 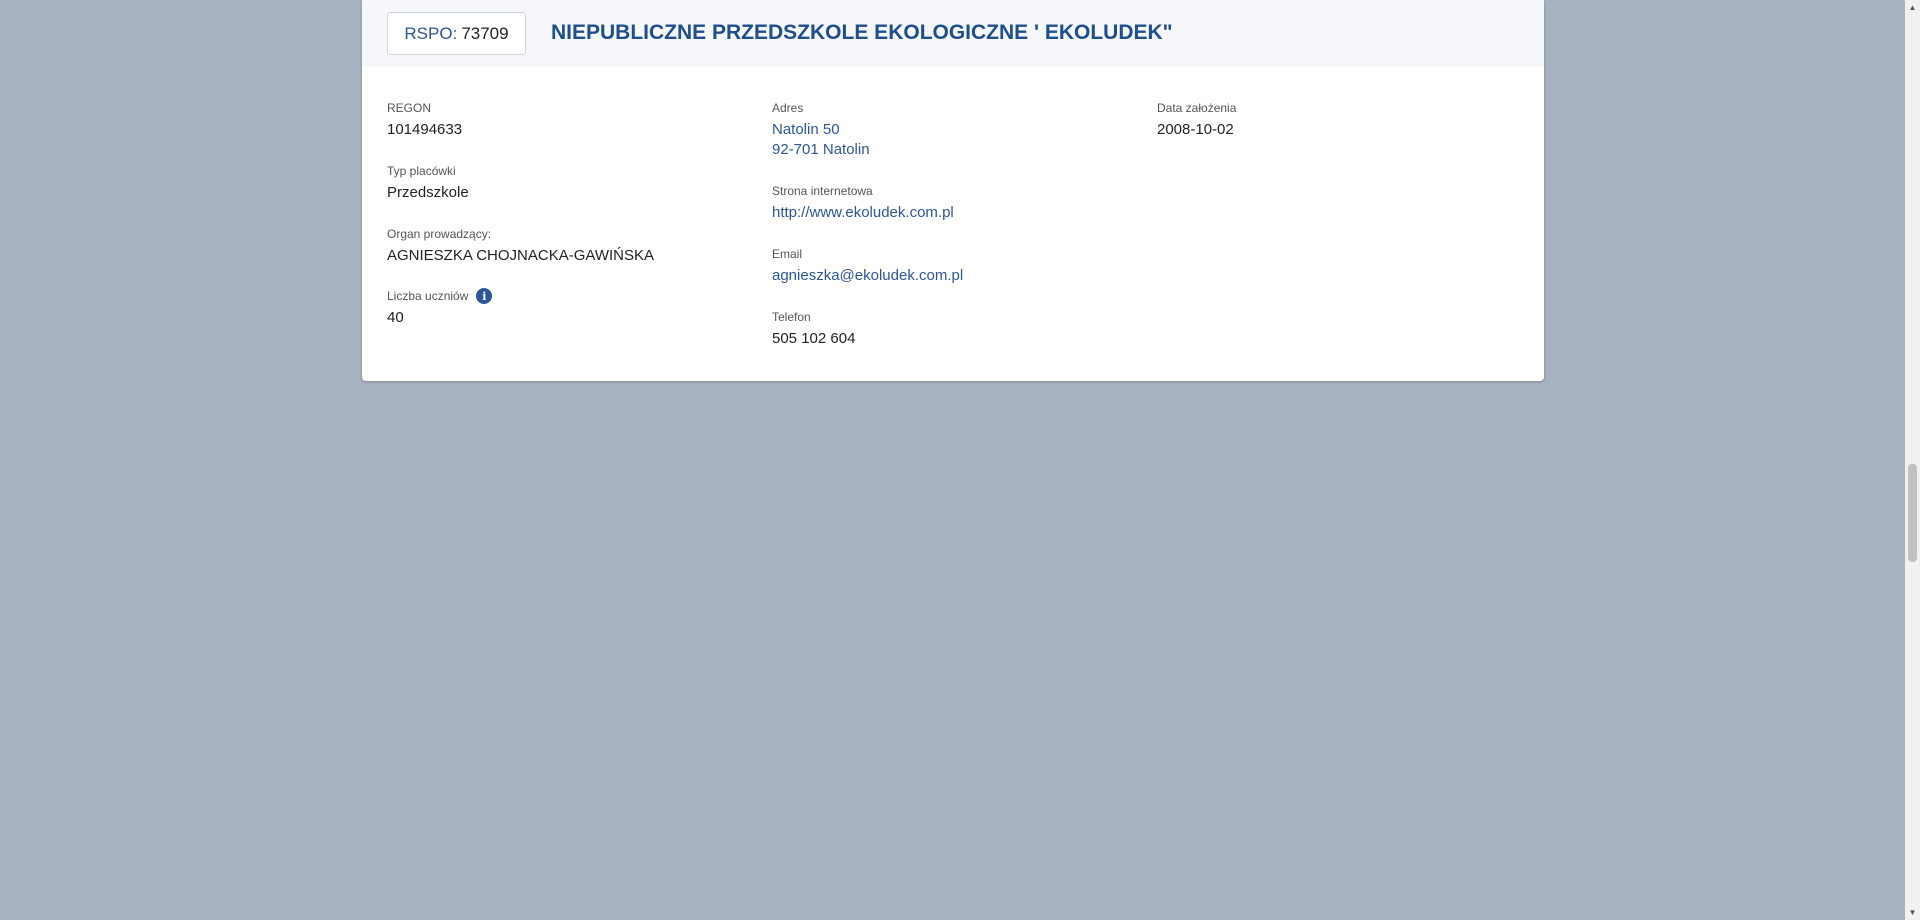 What do you see at coordinates (1195, 129) in the screenshot?
I see `founding-date-value: 2008-10-02` at bounding box center [1195, 129].